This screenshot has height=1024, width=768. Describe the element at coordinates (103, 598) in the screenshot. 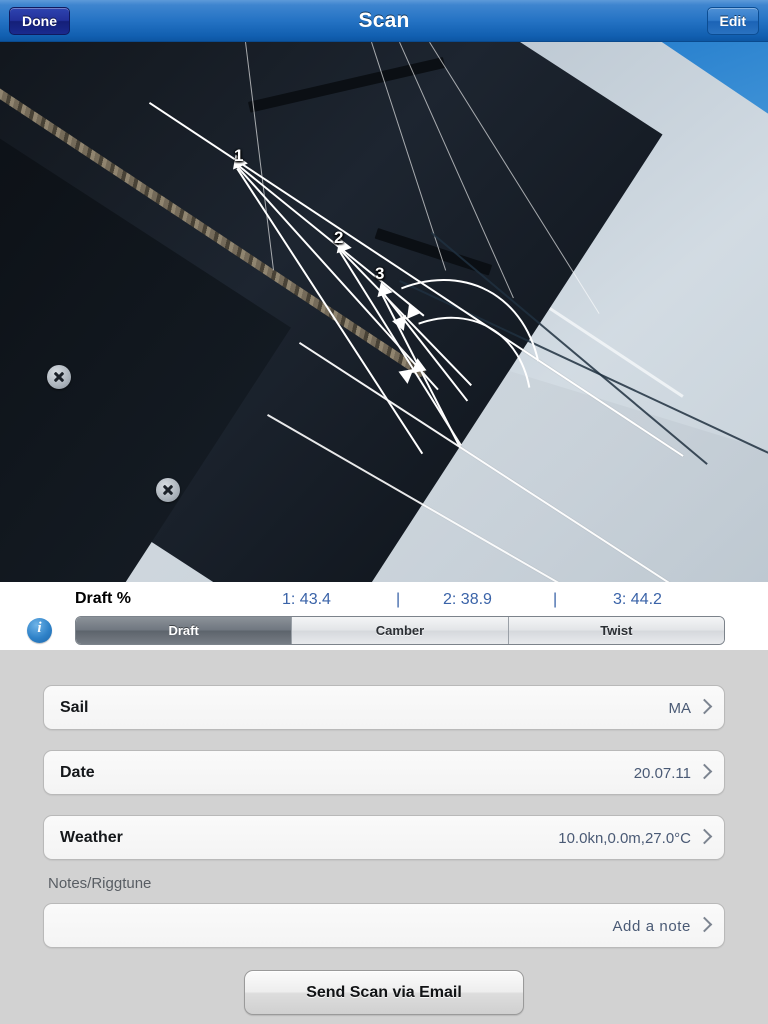

I see `metric-label: Draft %` at that location.